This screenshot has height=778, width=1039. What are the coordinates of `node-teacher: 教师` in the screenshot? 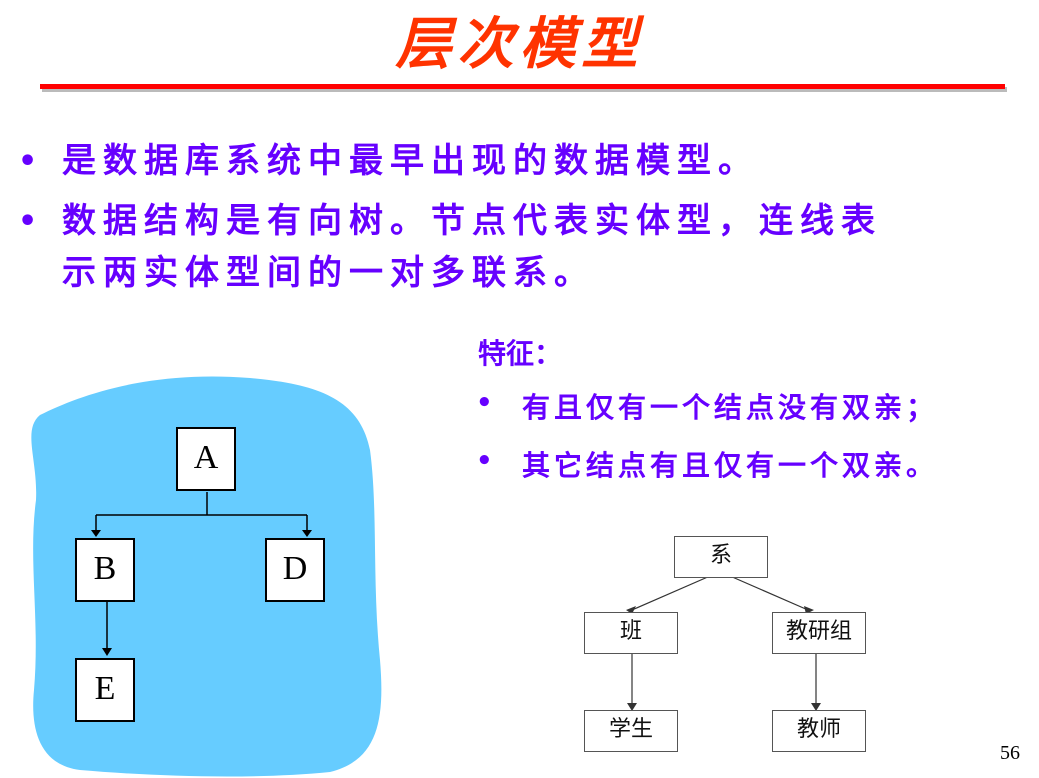 It's located at (819, 731).